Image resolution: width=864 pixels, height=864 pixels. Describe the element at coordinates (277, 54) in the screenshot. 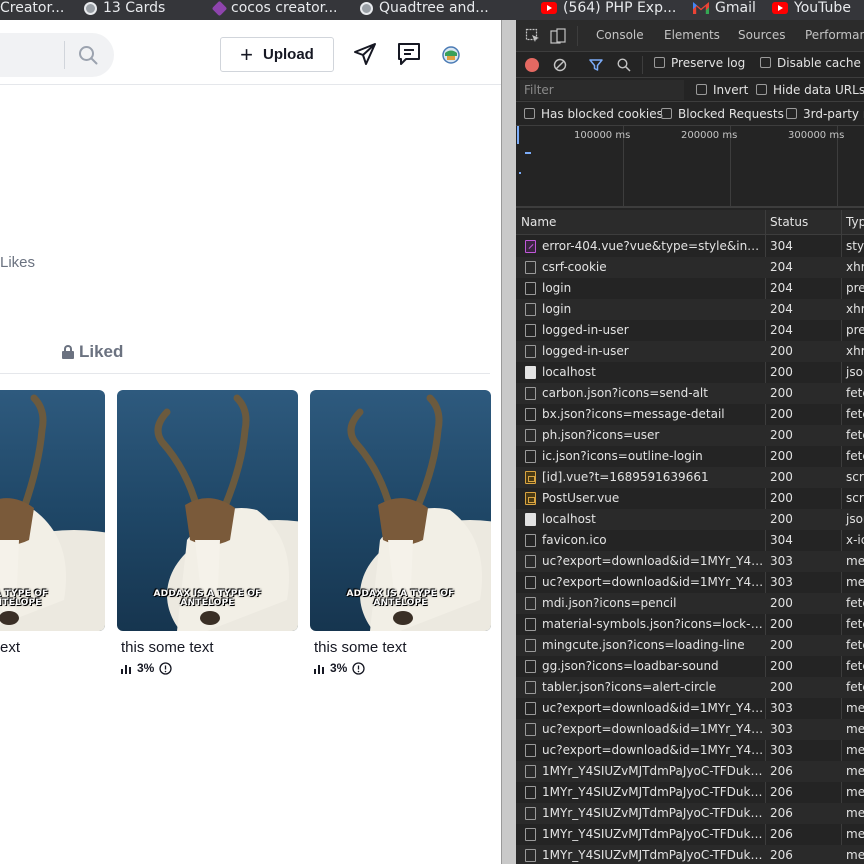

I see `upload-button: + Upload` at that location.